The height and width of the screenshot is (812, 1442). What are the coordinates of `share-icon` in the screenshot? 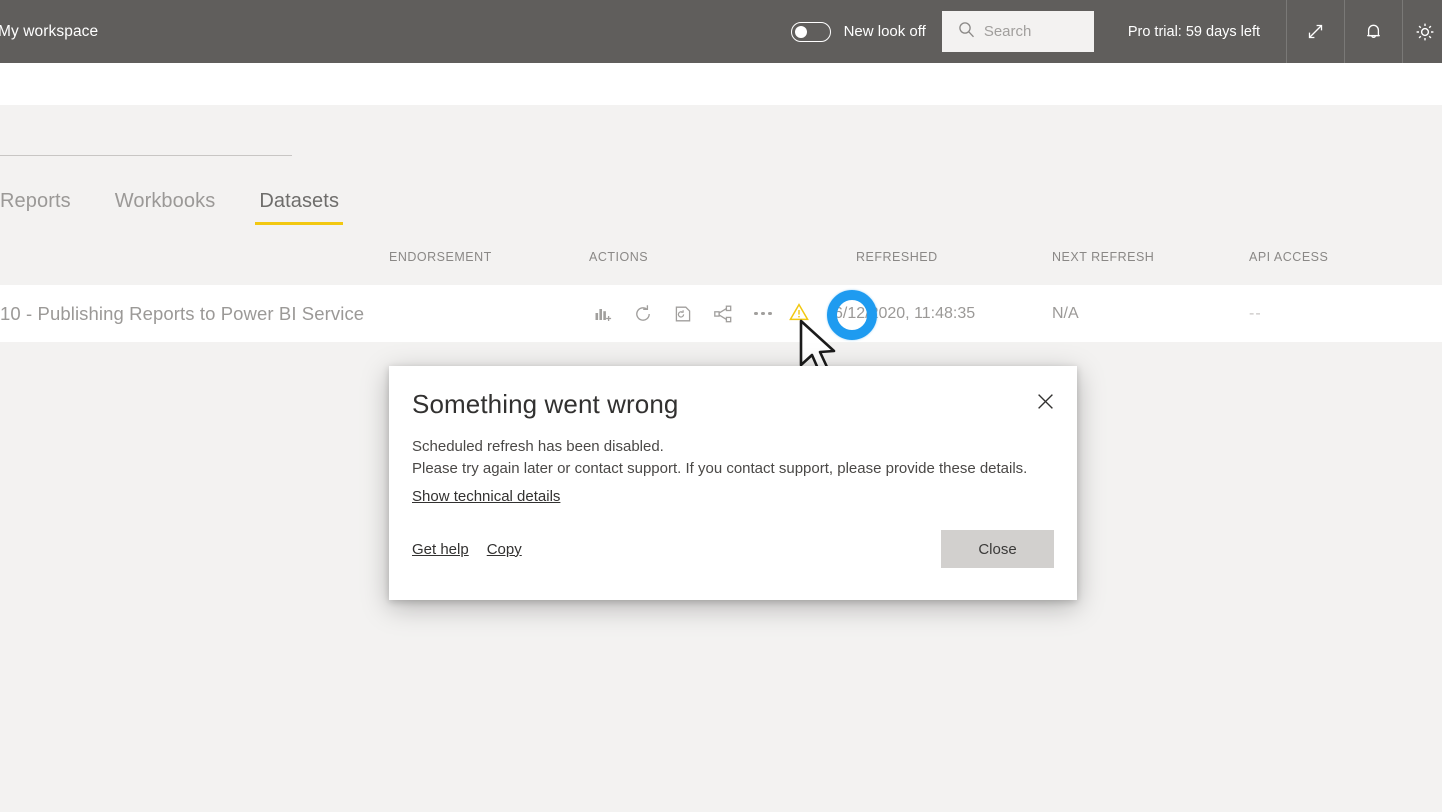 It's located at (723, 314).